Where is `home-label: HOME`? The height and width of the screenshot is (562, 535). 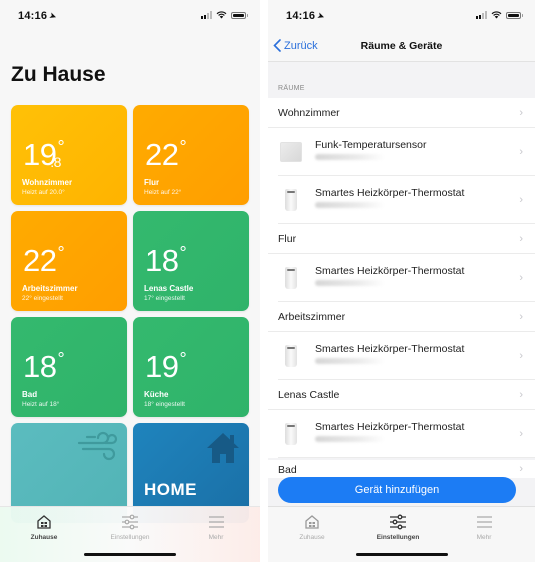 home-label: HOME is located at coordinates (170, 489).